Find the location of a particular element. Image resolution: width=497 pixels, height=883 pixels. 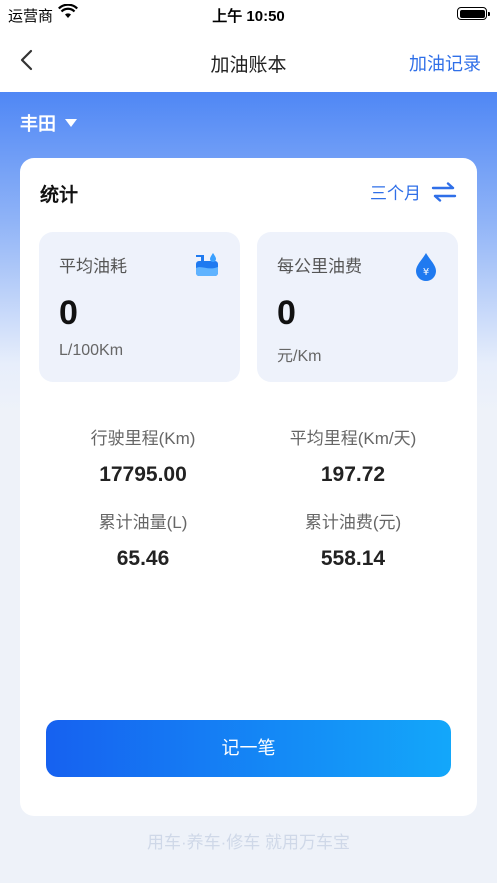

stat-label: 平均里程(Km/天) is located at coordinates (353, 438).